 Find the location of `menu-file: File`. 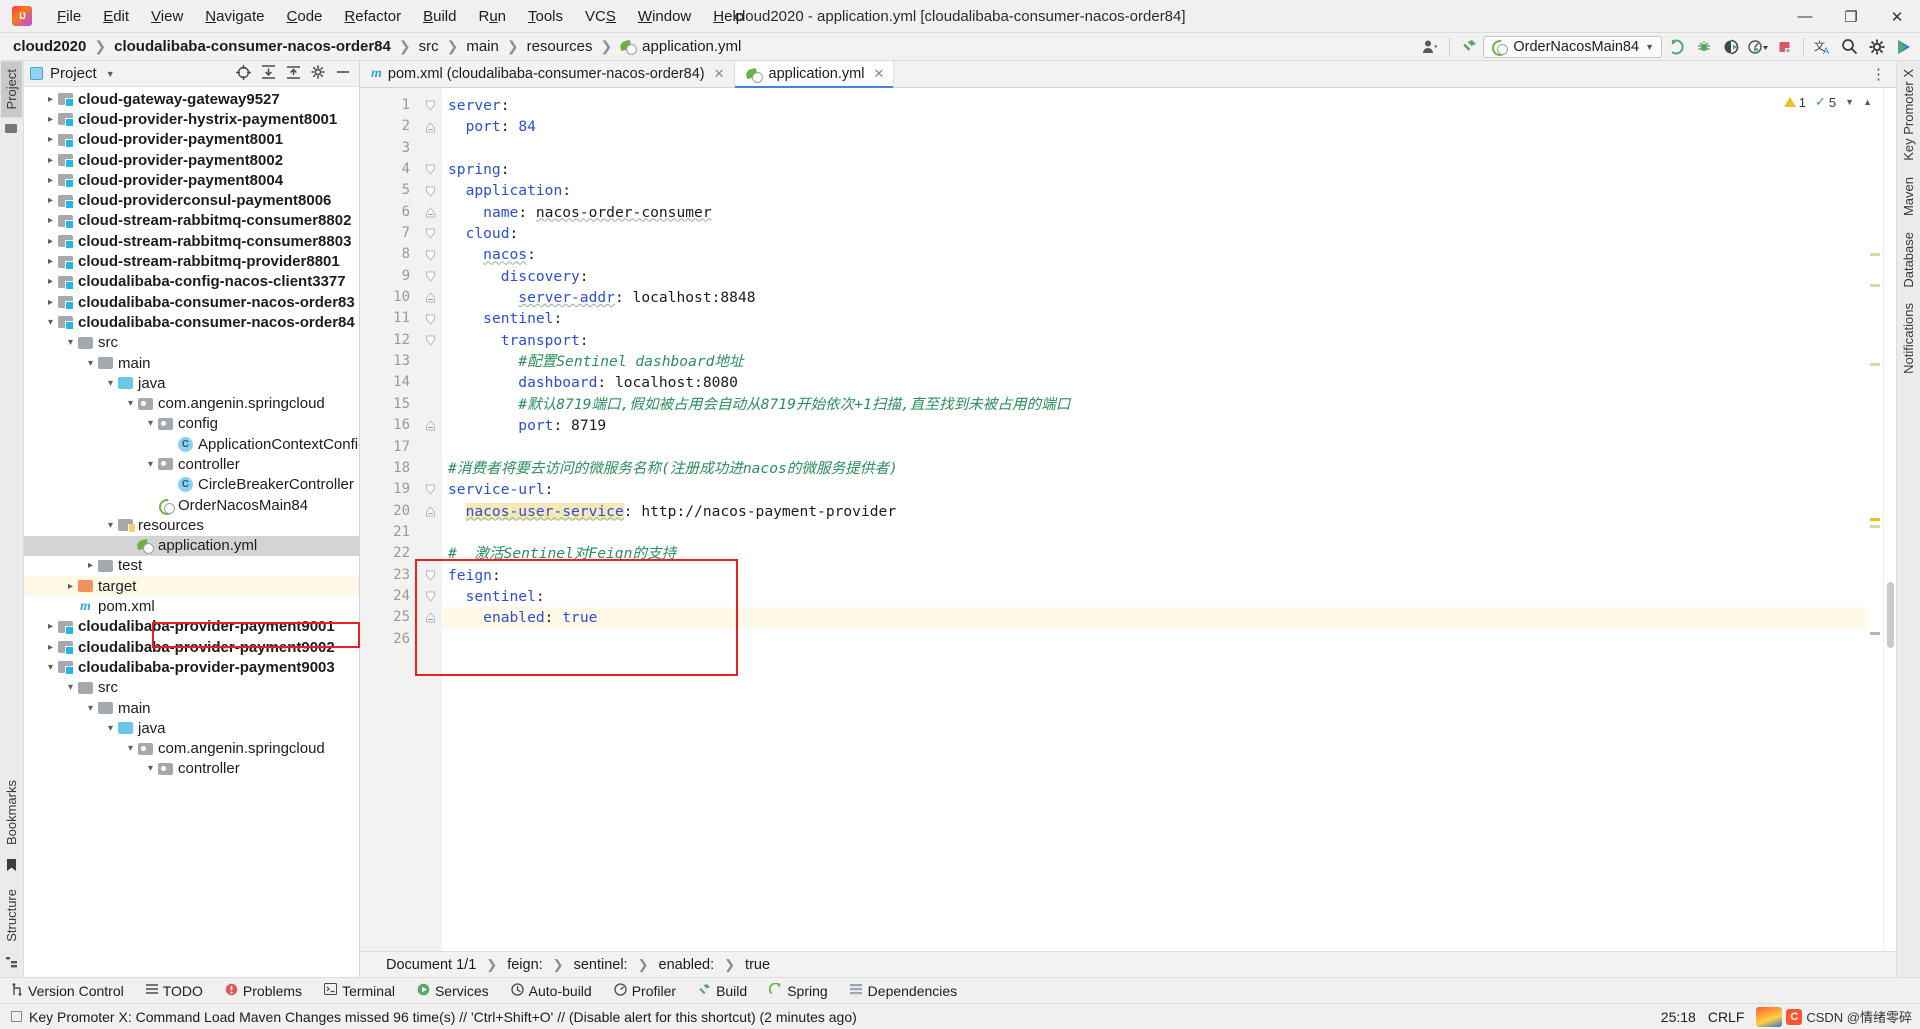

menu-file: File is located at coordinates (69, 16).